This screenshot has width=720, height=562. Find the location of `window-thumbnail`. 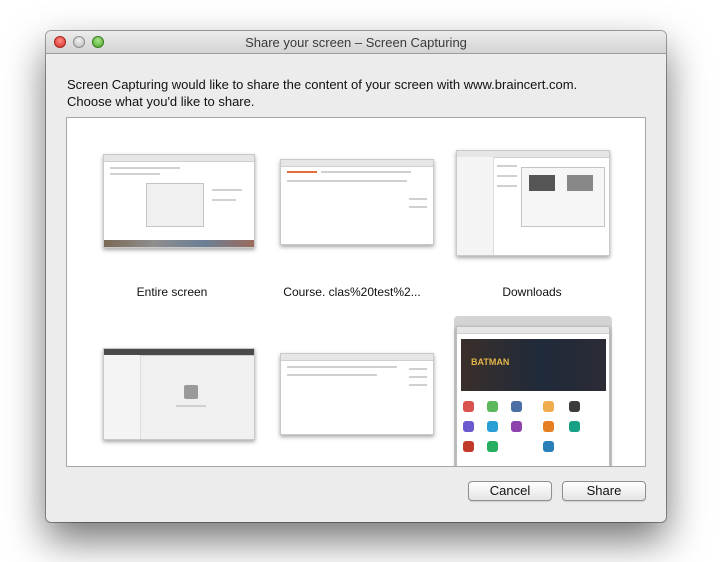

window-thumbnail is located at coordinates (179, 394).